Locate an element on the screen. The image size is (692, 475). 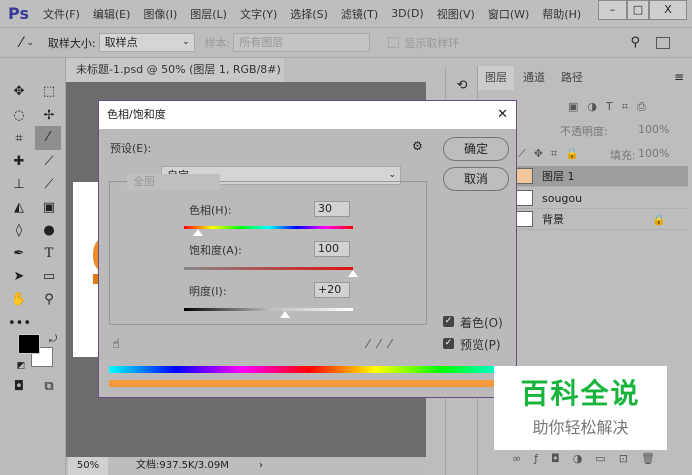
watermark: 百科全说 助你轻松解决 is located at coordinates (580, 408).